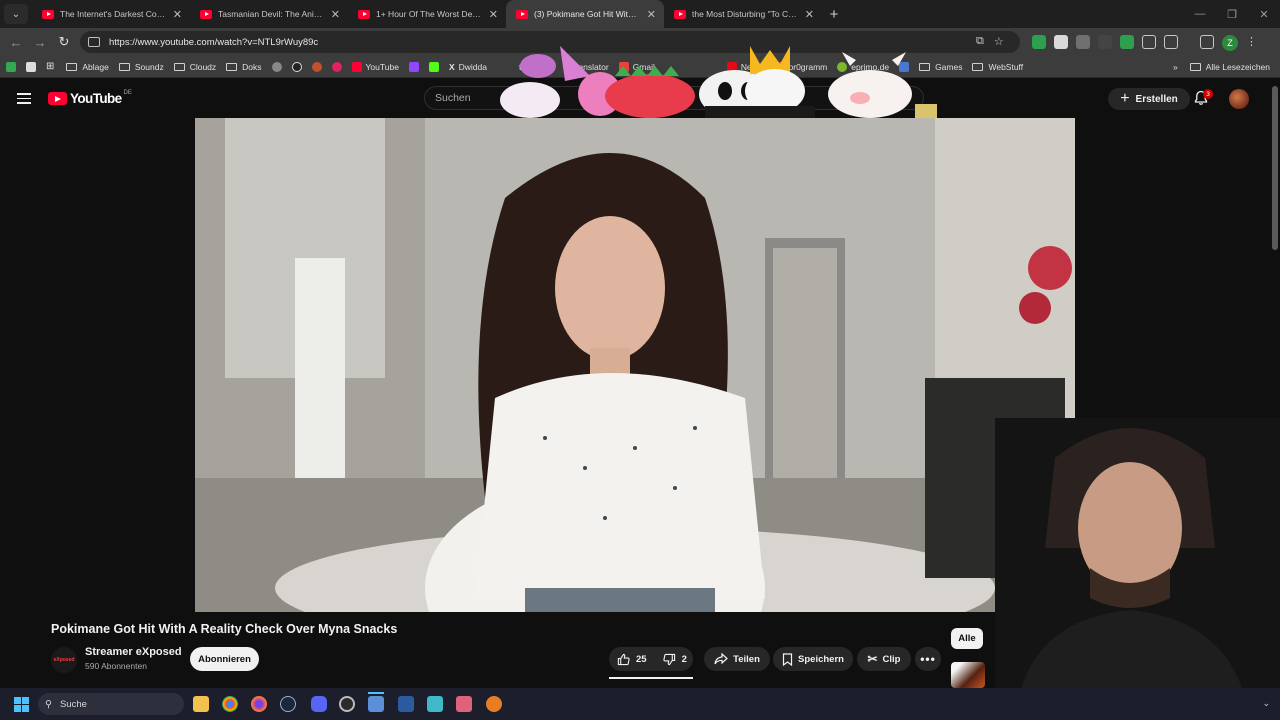 Image resolution: width=1280 pixels, height=720 pixels. I want to click on tab-search-button: ⌄, so click(16, 14).